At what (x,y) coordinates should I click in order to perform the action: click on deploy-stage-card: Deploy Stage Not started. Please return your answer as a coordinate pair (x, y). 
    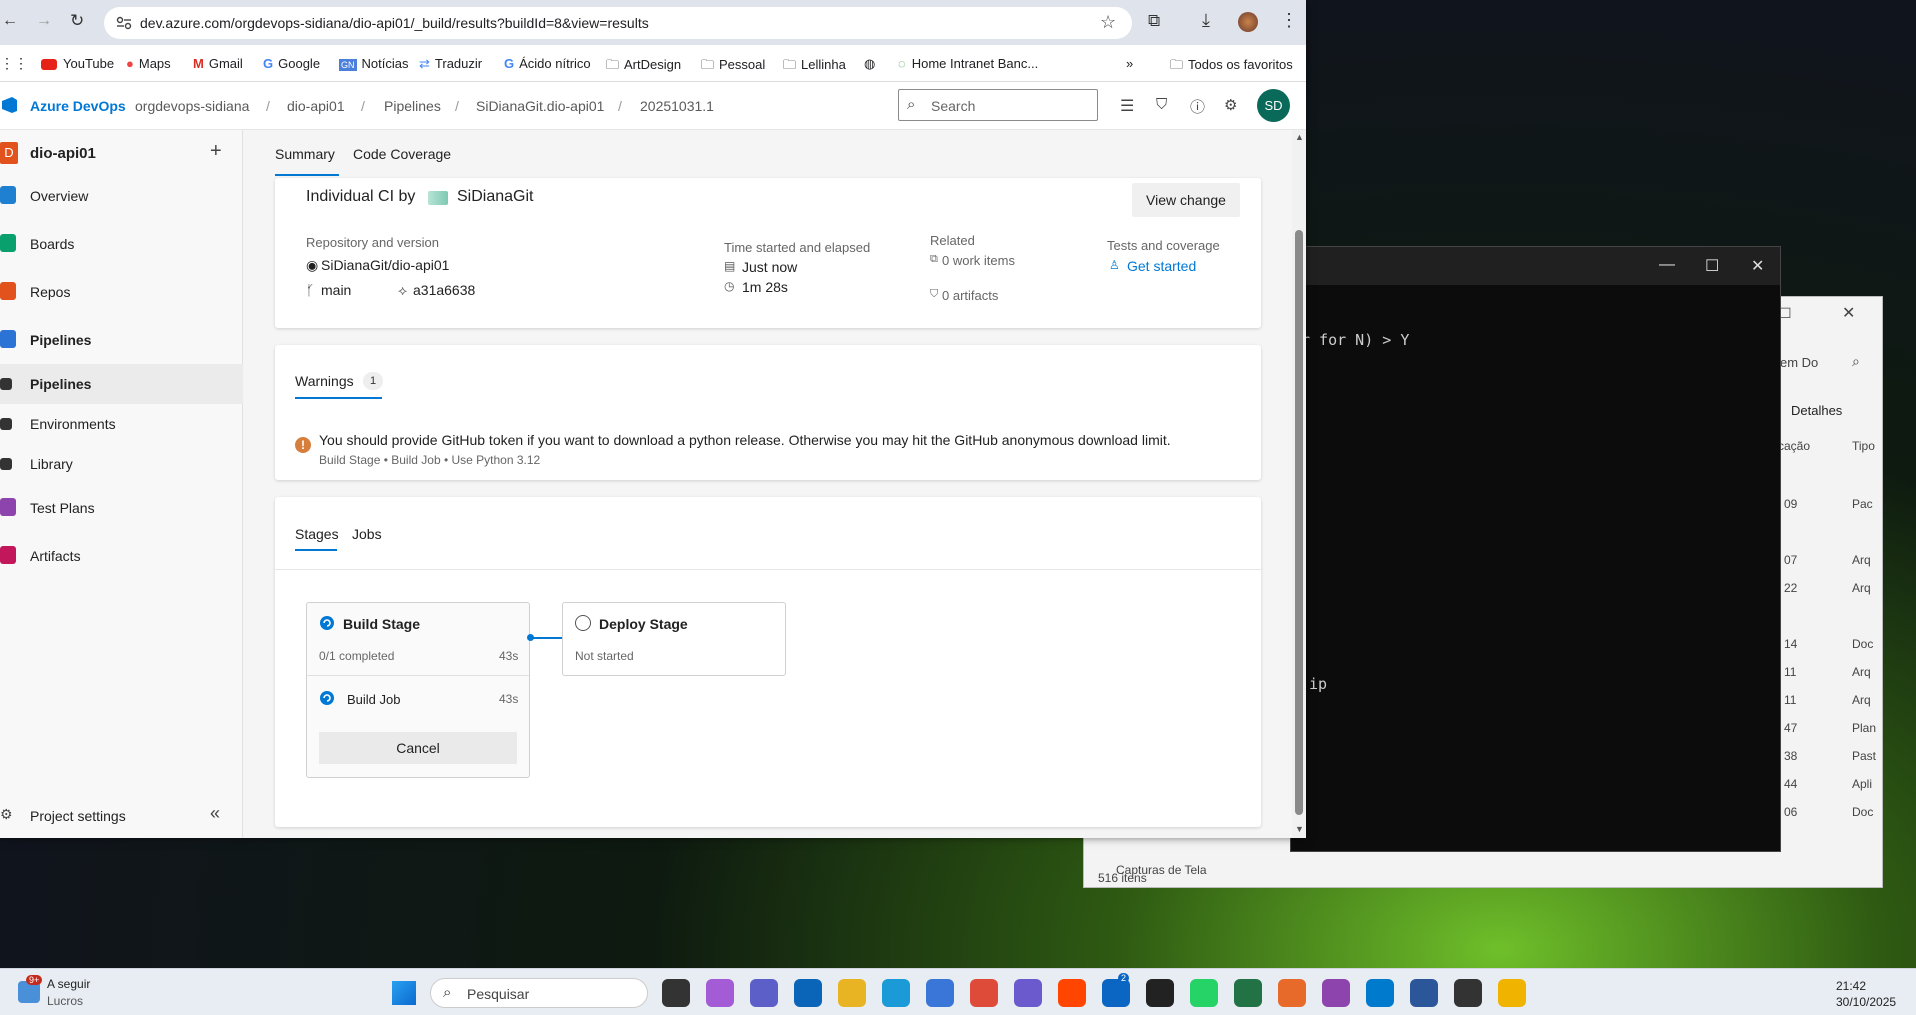
    Looking at the image, I should click on (674, 639).